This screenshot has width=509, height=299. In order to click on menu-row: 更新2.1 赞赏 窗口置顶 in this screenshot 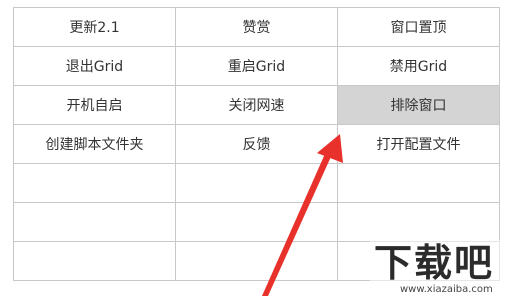, I will do `click(256, 27)`.